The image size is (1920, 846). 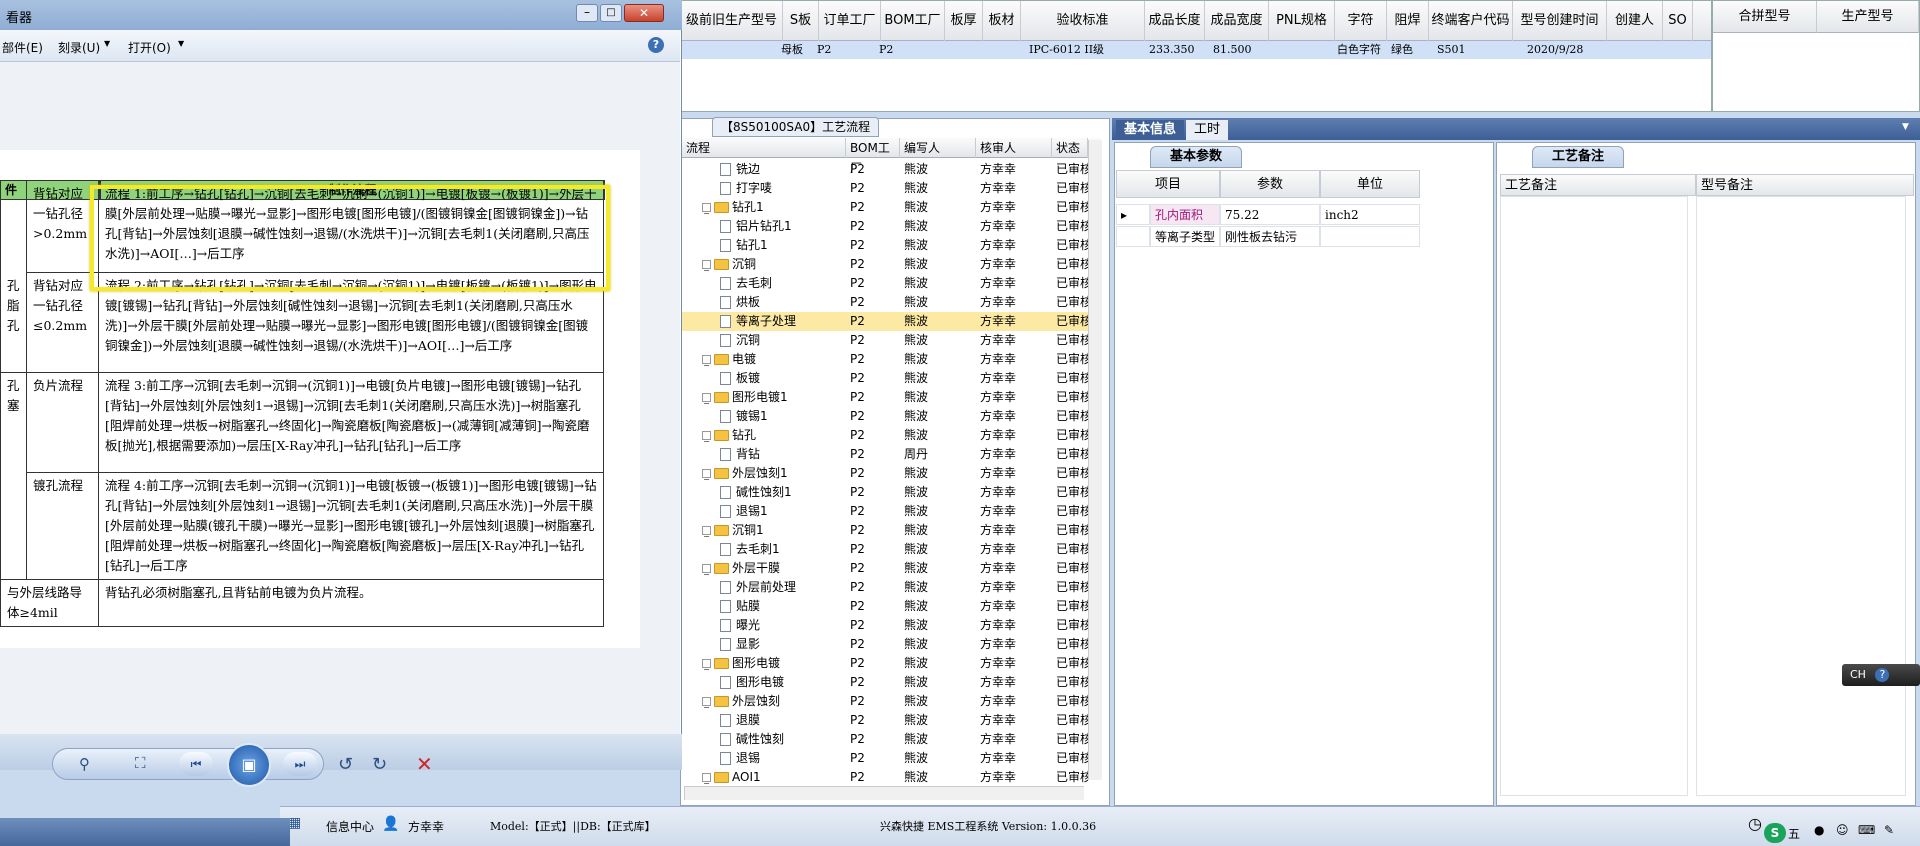 I want to click on tree-node: 外层前处理 P2 熊波 方幸幸 已审核, so click(x=885, y=587).